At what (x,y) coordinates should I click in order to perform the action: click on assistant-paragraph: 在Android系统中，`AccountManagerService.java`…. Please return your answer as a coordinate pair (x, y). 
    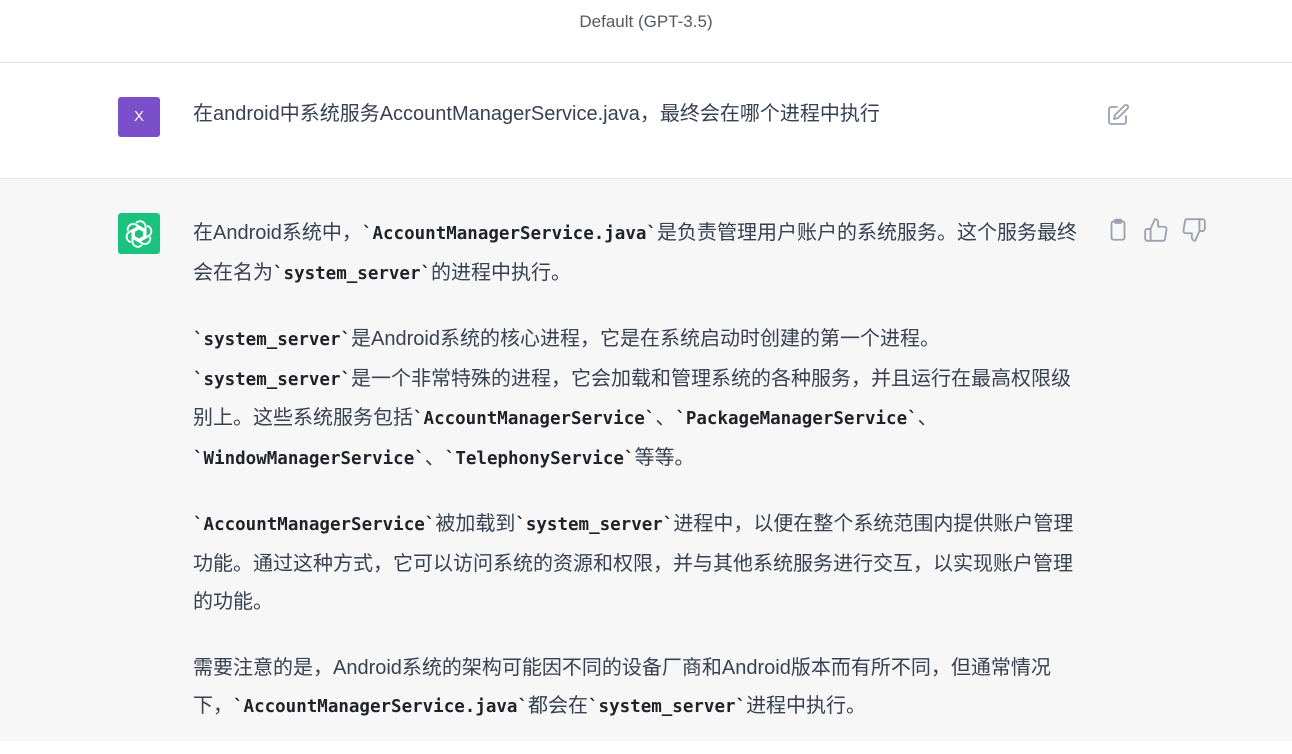
    Looking at the image, I should click on (638, 253).